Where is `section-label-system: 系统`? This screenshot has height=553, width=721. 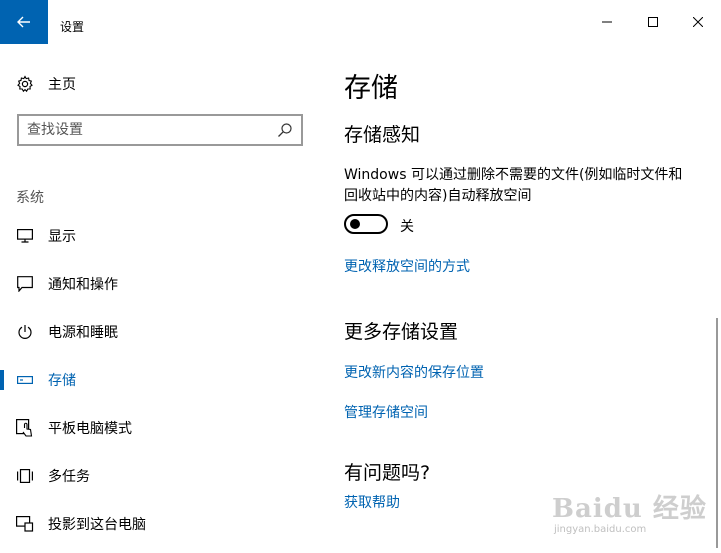
section-label-system: 系统 is located at coordinates (30, 198).